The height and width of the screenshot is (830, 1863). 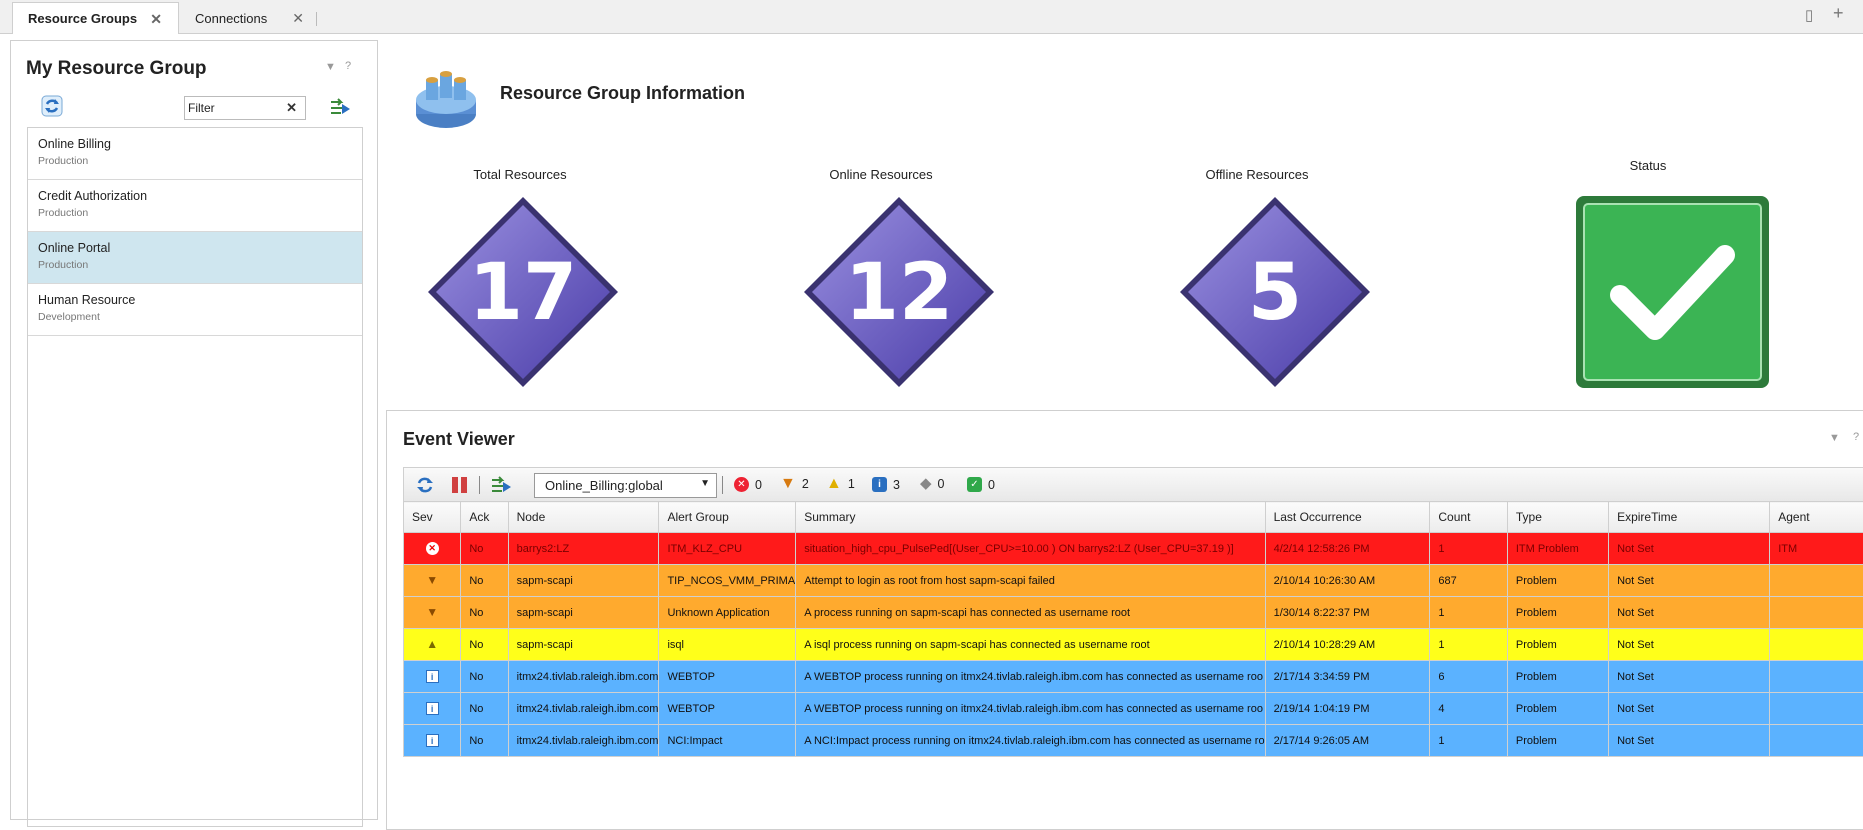 What do you see at coordinates (291, 108) in the screenshot?
I see `clear-filter-icon: ✕` at bounding box center [291, 108].